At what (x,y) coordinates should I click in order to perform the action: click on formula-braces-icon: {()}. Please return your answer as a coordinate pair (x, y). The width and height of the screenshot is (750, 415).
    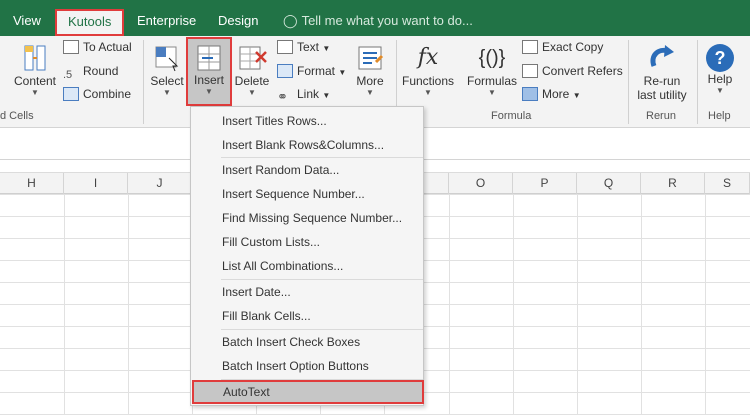
    Looking at the image, I should click on (492, 58).